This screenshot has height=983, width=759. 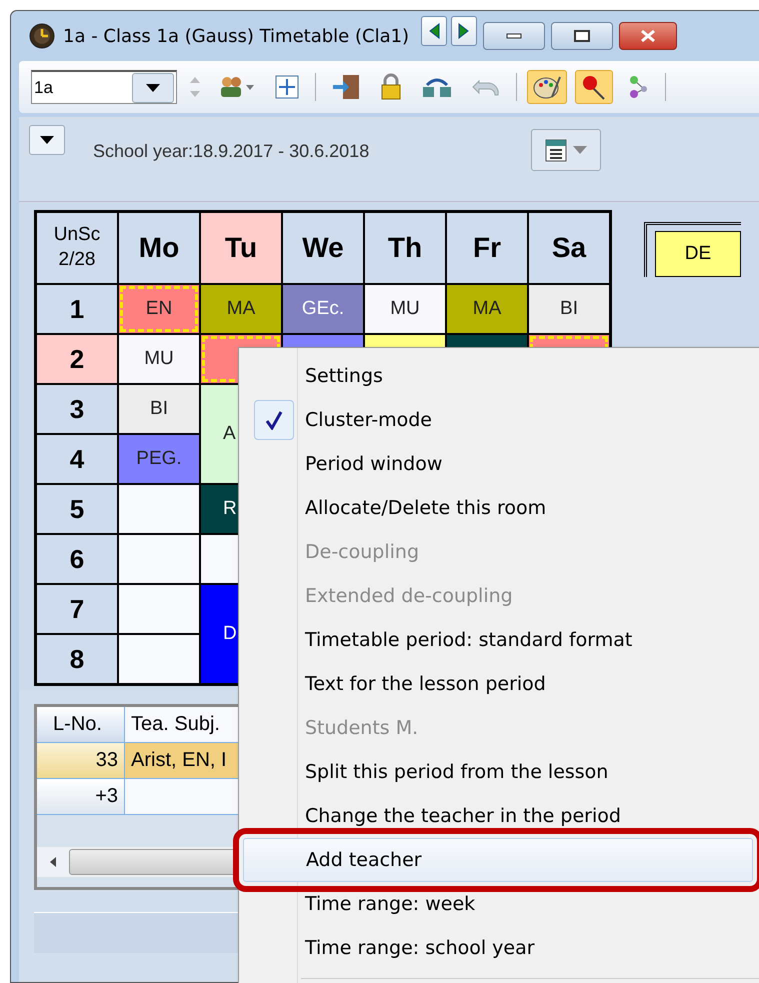 I want to click on column-header: L-No., so click(x=81, y=725).